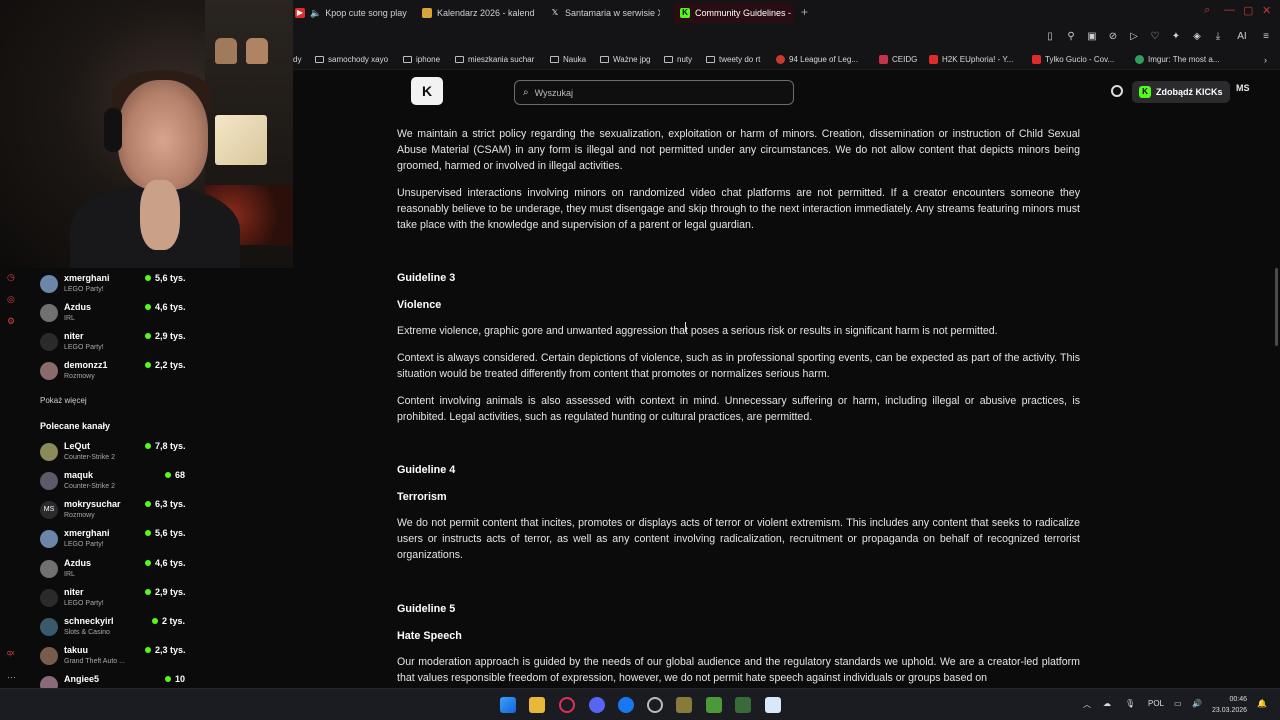 The image size is (1280, 720). What do you see at coordinates (1178, 703) in the screenshot?
I see `network-icon: ▭` at bounding box center [1178, 703].